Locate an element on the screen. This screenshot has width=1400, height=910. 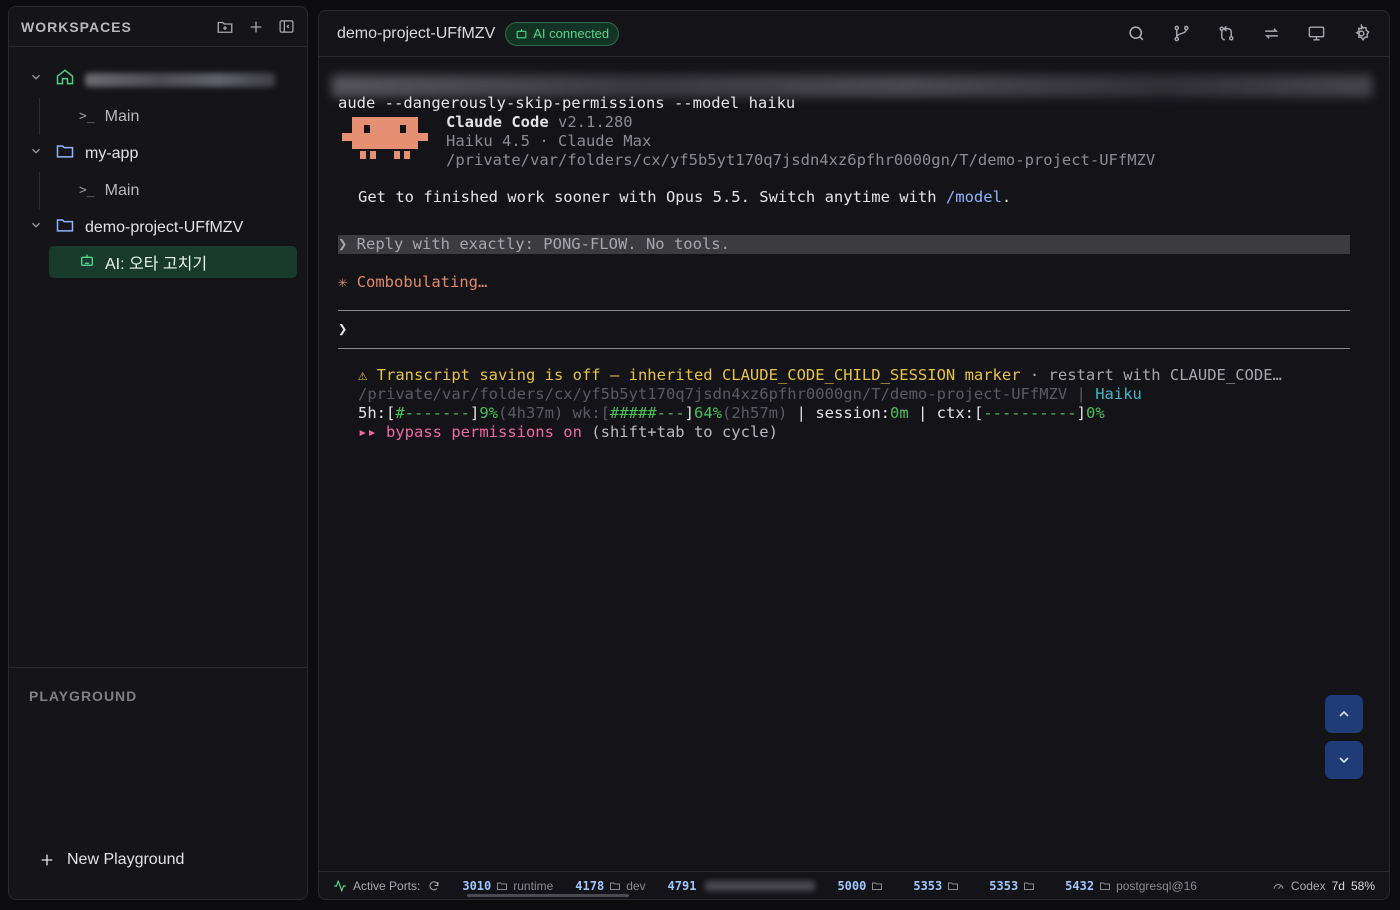
input-divider-top is located at coordinates (844, 310).